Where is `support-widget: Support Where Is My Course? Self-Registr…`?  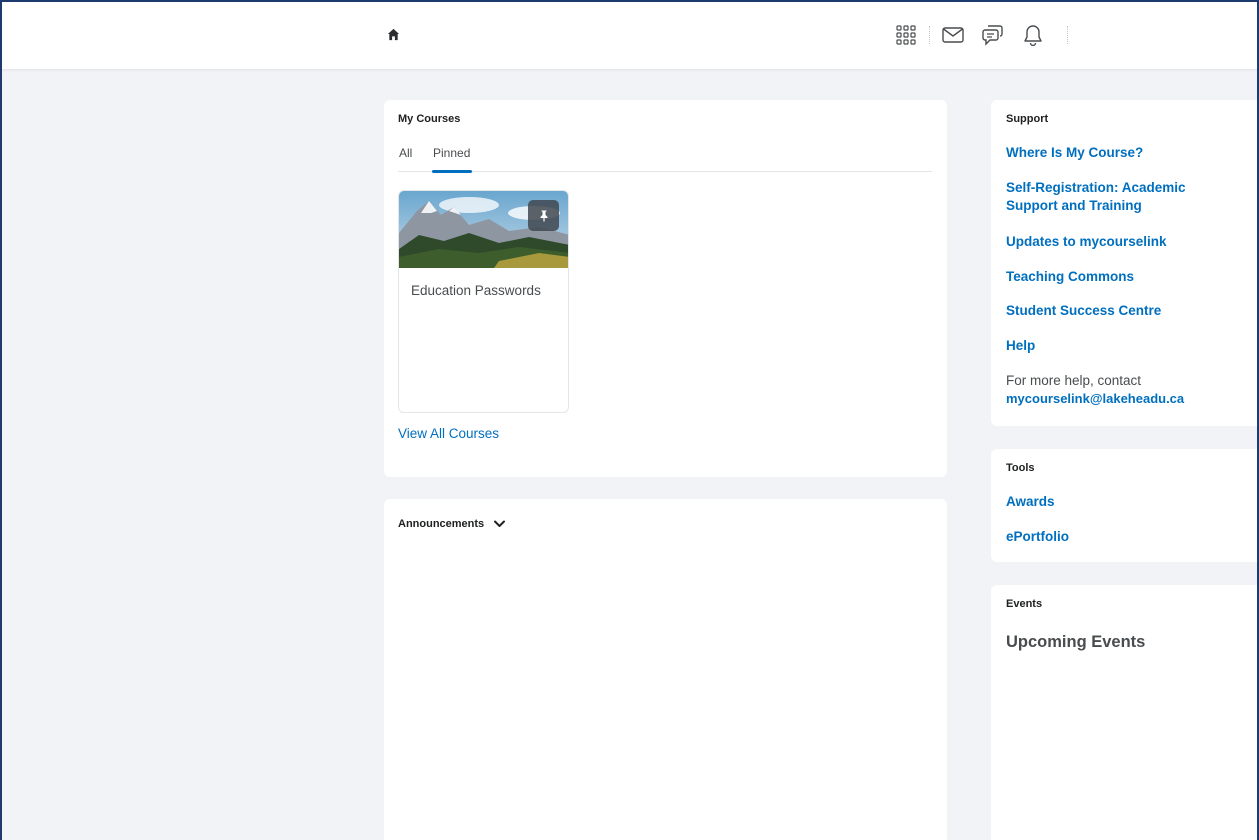 support-widget: Support Where Is My Course? Self-Registr… is located at coordinates (1125, 263).